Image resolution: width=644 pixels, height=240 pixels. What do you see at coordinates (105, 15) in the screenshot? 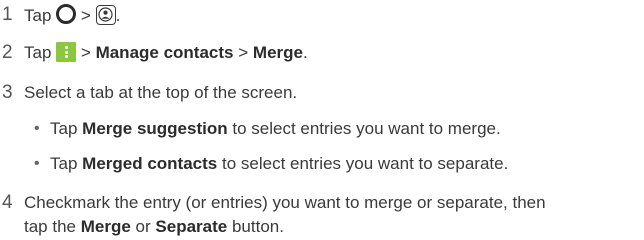
I see `contacts-app-icon` at bounding box center [105, 15].